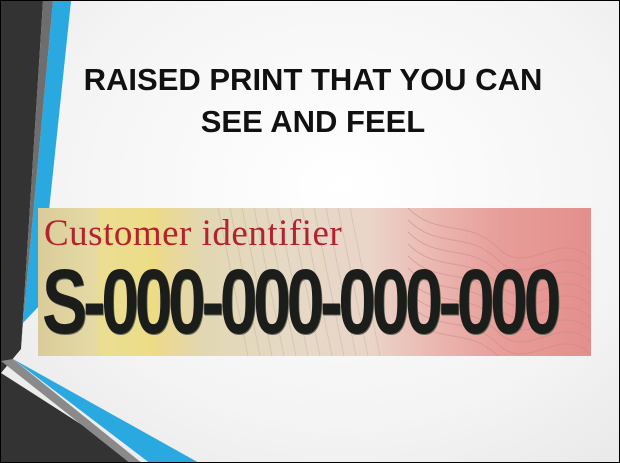 The width and height of the screenshot is (620, 463). Describe the element at coordinates (313, 121) in the screenshot. I see `slide-title-line-2: SEE AND FEEL` at that location.